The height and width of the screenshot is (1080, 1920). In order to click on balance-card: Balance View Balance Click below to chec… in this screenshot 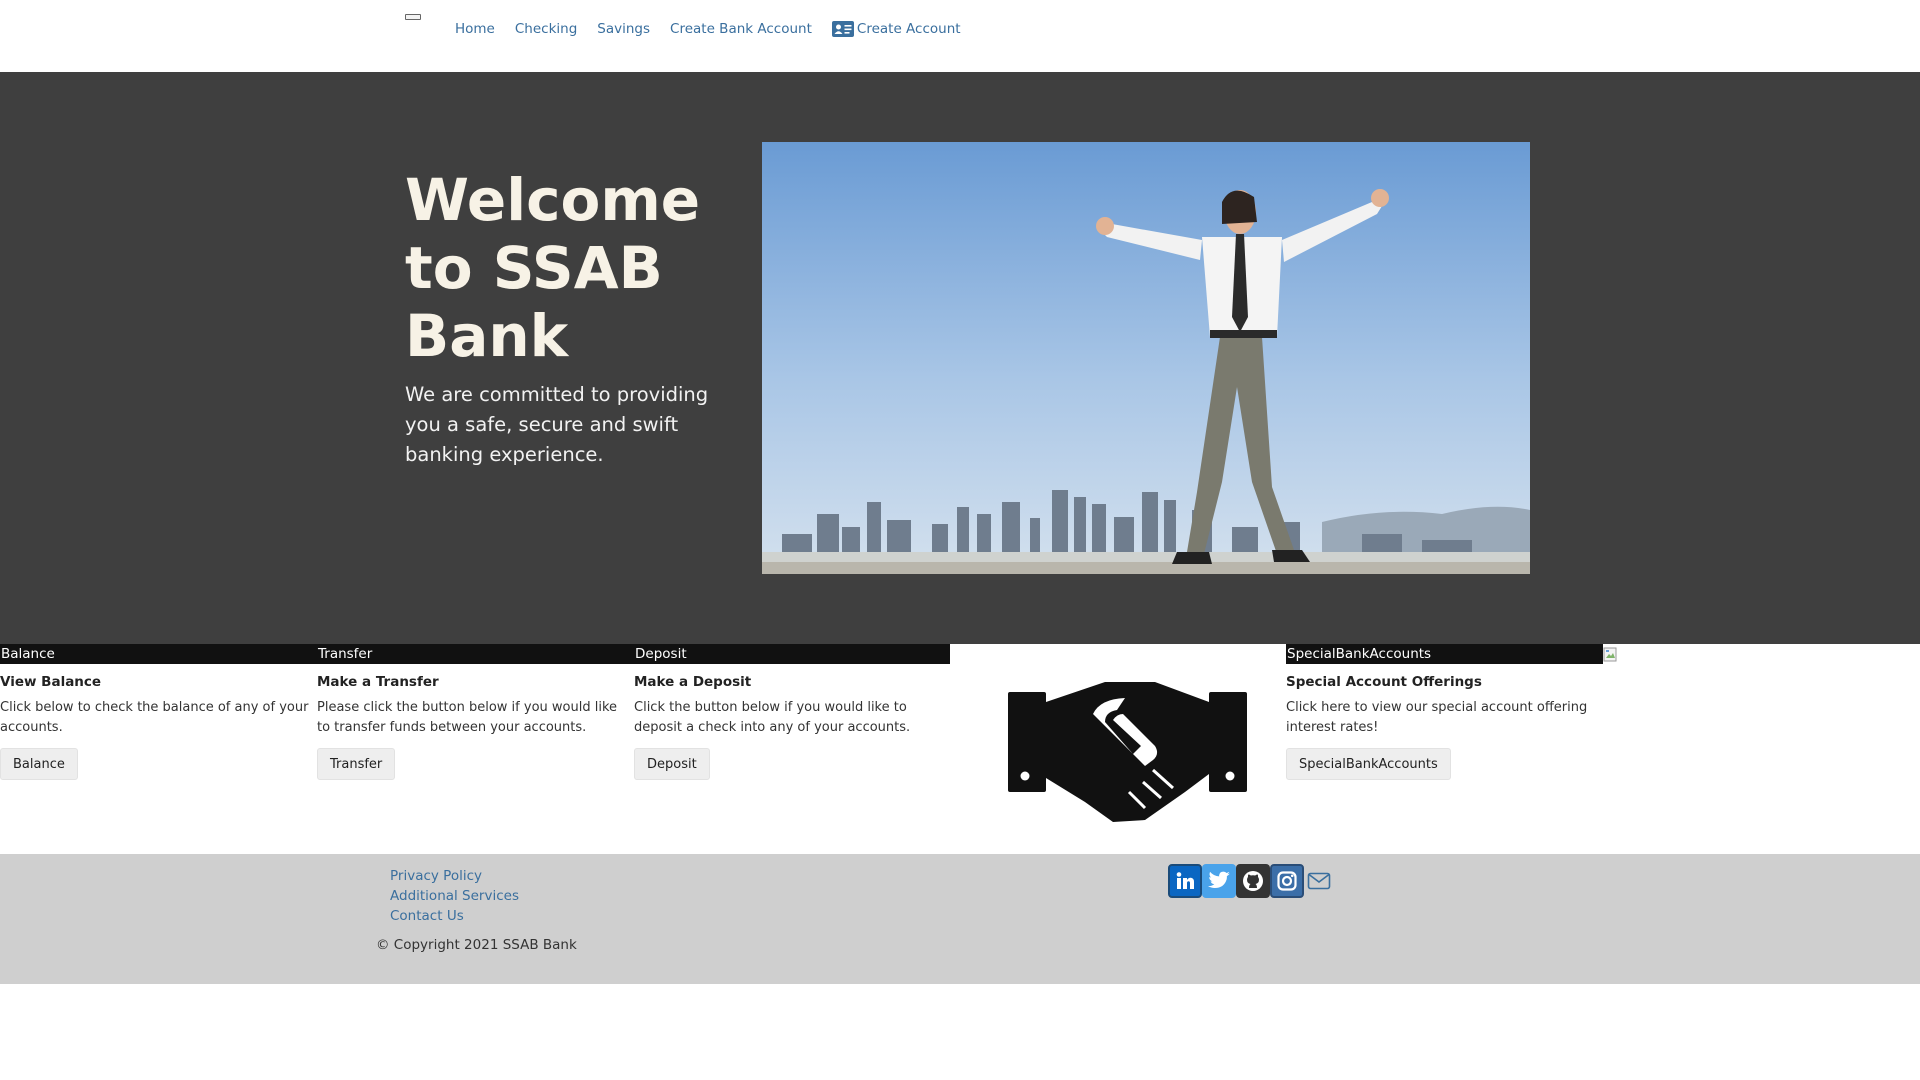, I will do `click(158, 712)`.